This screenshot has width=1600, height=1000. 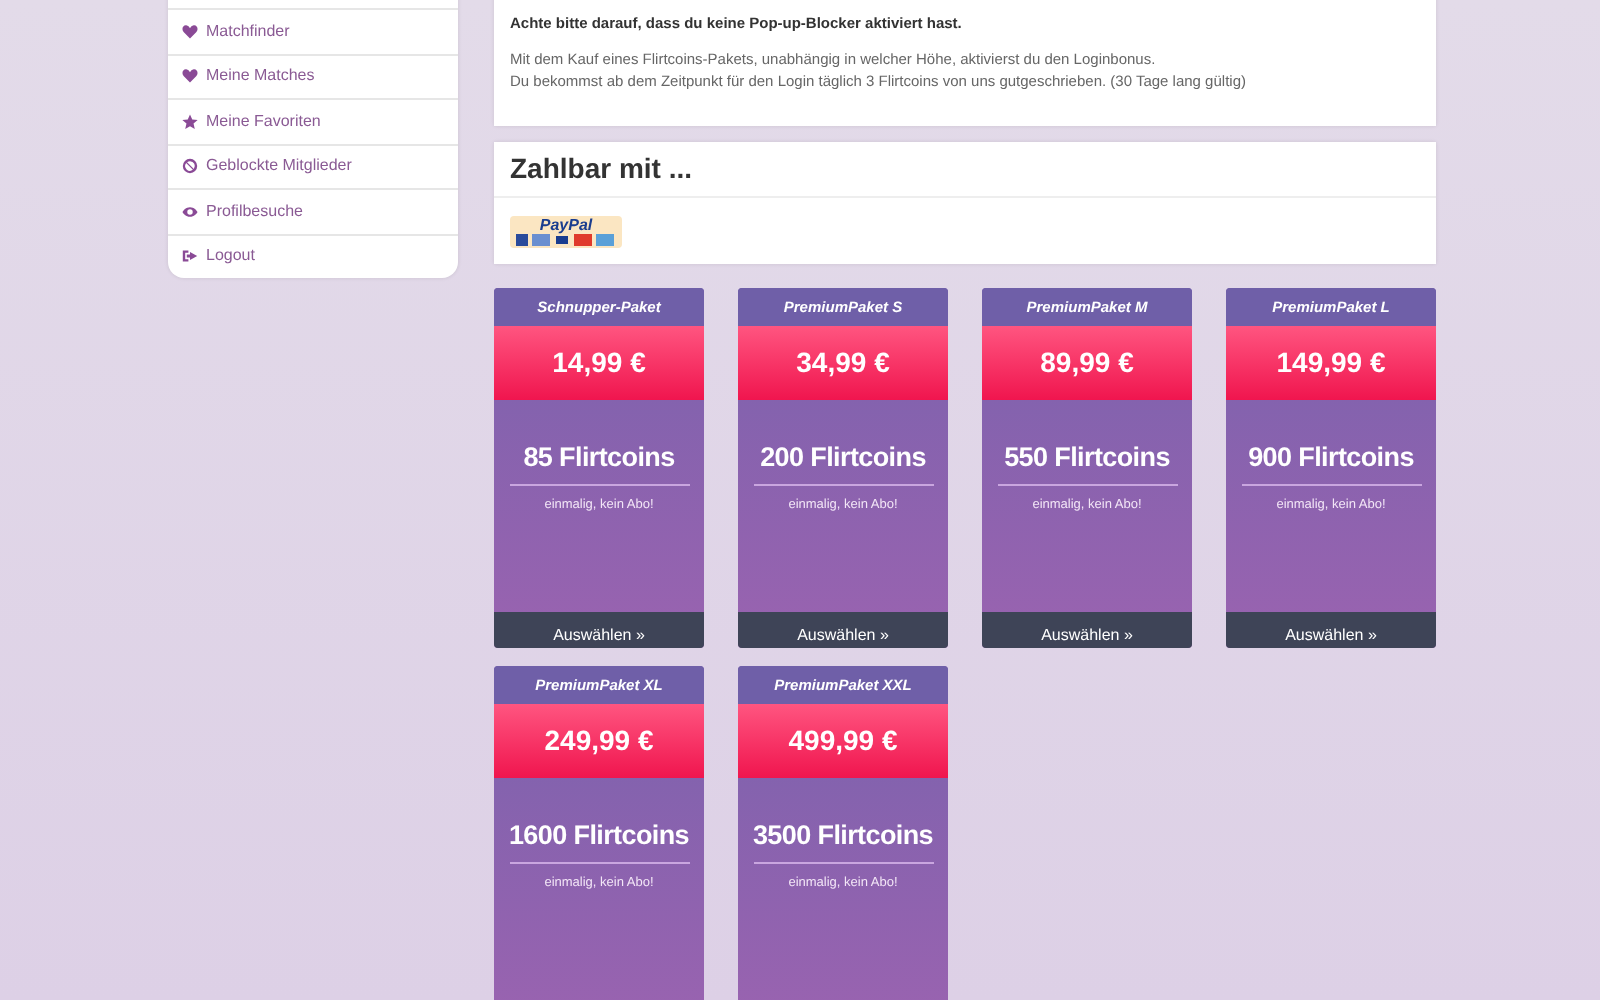 What do you see at coordinates (1331, 457) in the screenshot?
I see `coin-amount: 900 Flirtcoins` at bounding box center [1331, 457].